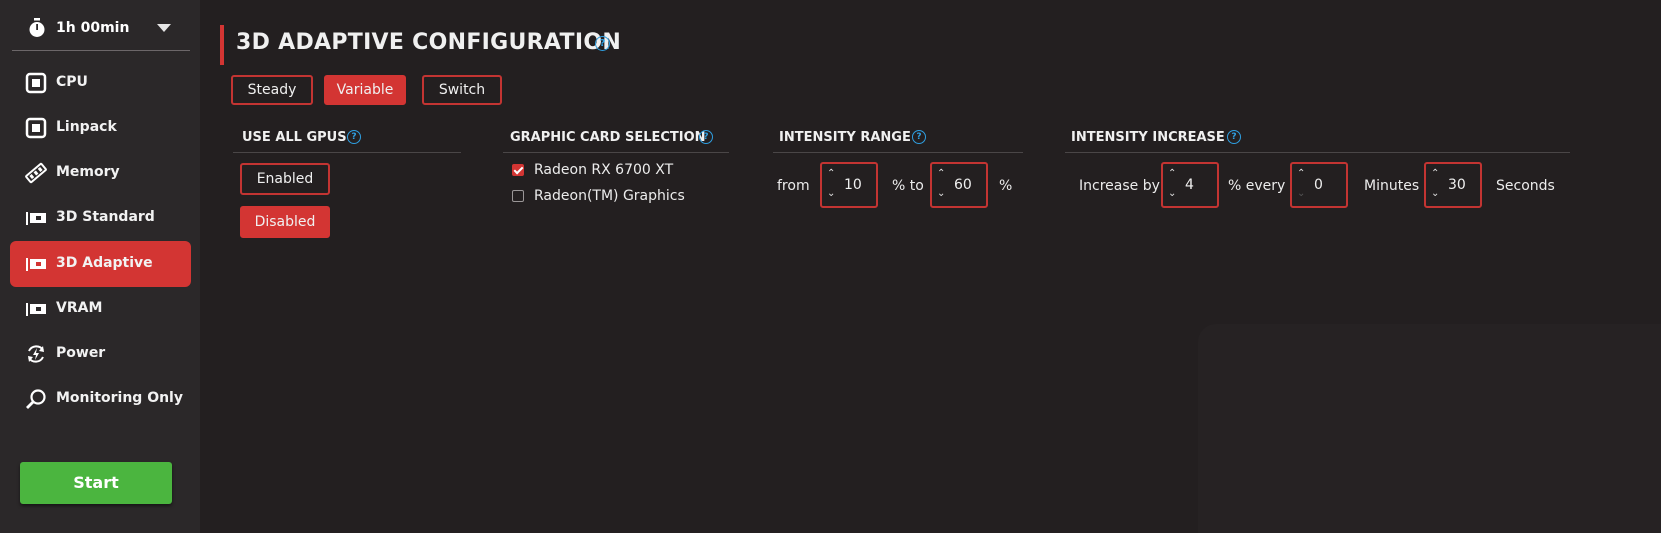 The width and height of the screenshot is (1661, 533). I want to click on sidebar-item-label: 3D Standard, so click(105, 217).